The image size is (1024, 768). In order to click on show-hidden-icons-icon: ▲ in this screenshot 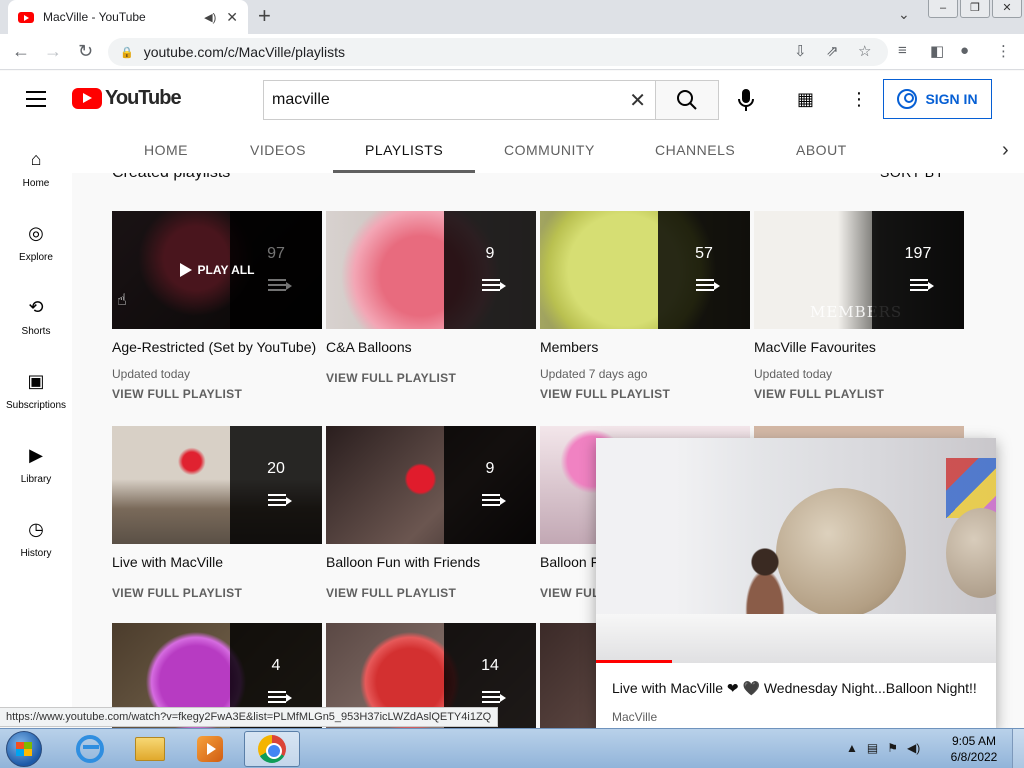, I will do `click(852, 748)`.